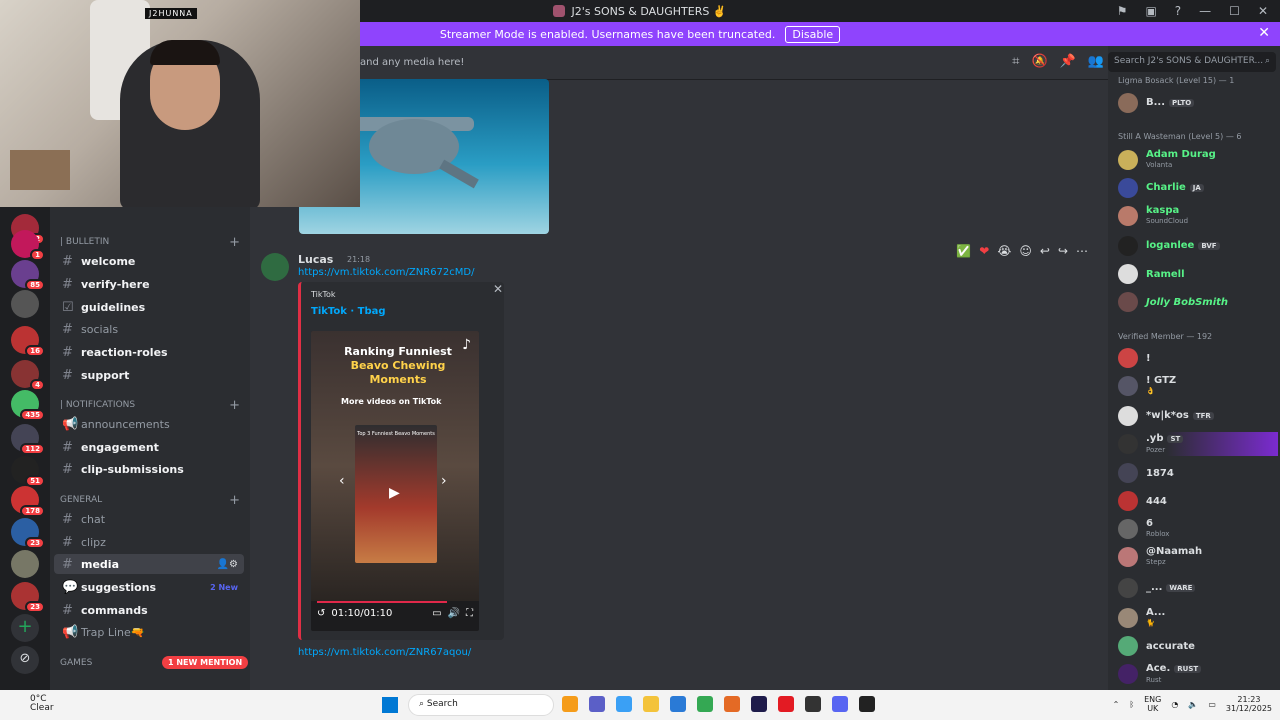  I want to click on chrome-icon, so click(705, 704).